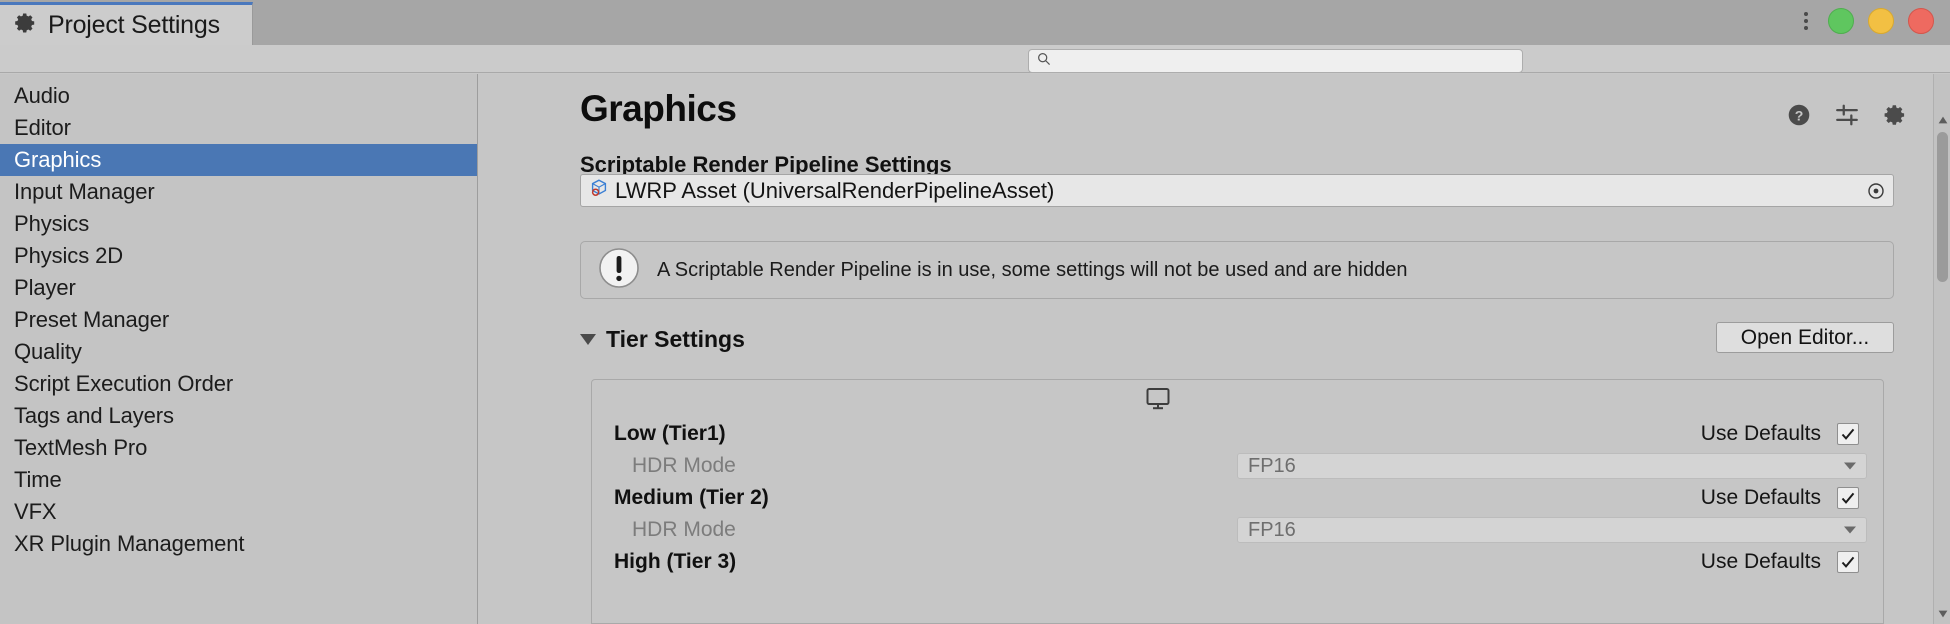  What do you see at coordinates (238, 128) in the screenshot?
I see `sidebar-item-editor: Editor` at bounding box center [238, 128].